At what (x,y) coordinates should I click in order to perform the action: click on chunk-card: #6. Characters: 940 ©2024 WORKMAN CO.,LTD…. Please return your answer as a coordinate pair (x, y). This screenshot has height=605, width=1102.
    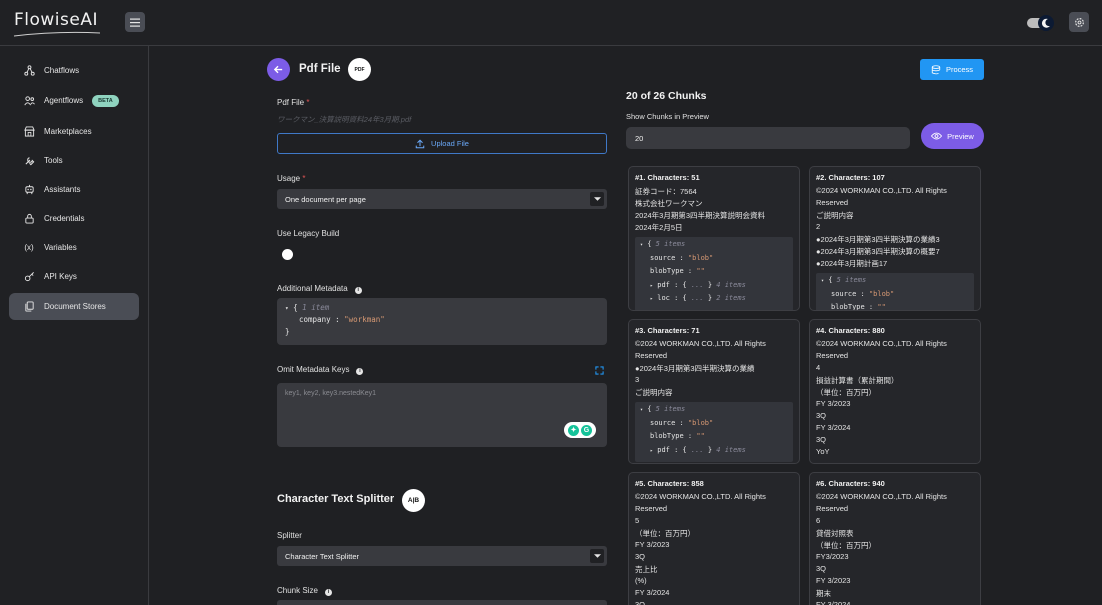
    Looking at the image, I should click on (895, 538).